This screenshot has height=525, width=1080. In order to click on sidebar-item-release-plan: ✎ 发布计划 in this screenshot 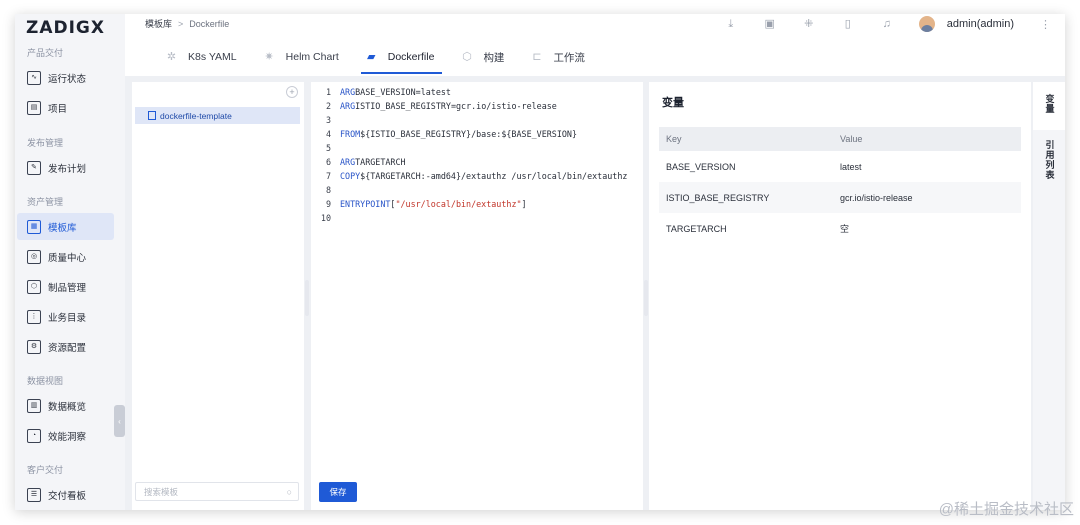, I will do `click(65, 167)`.